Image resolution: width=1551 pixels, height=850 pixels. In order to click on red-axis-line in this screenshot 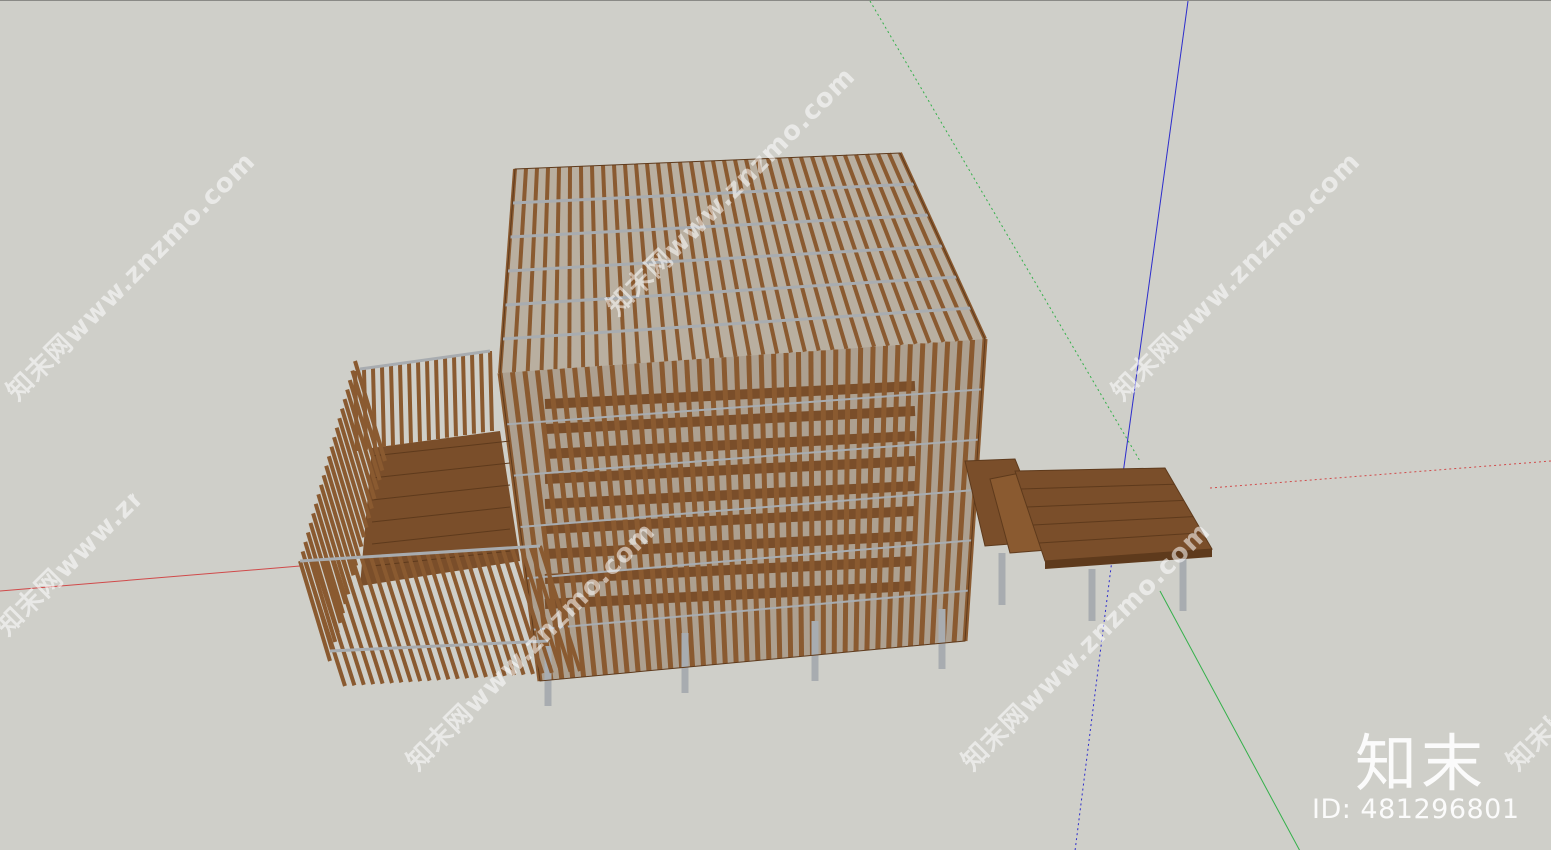, I will do `click(150, 578)`.